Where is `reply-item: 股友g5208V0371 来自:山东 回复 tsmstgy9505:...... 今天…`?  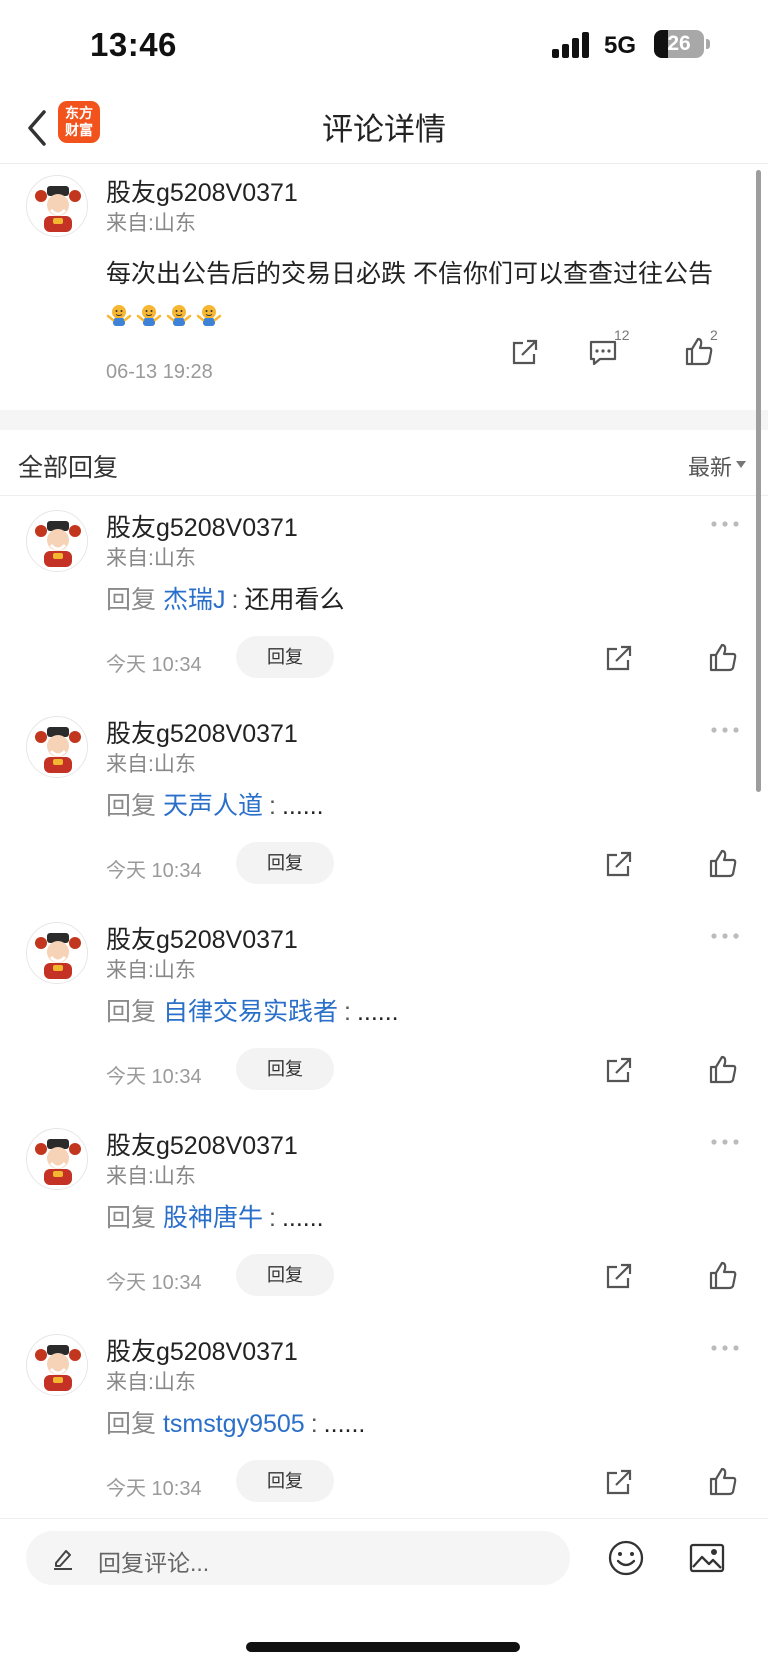 reply-item: 股友g5208V0371 来自:山东 回复 tsmstgy9505:...... 今天… is located at coordinates (384, 1425).